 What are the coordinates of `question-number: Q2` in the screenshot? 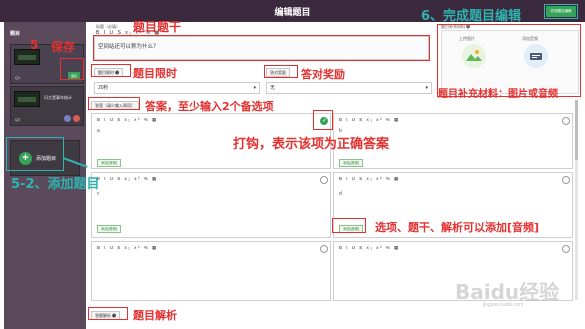 It's located at (18, 119).